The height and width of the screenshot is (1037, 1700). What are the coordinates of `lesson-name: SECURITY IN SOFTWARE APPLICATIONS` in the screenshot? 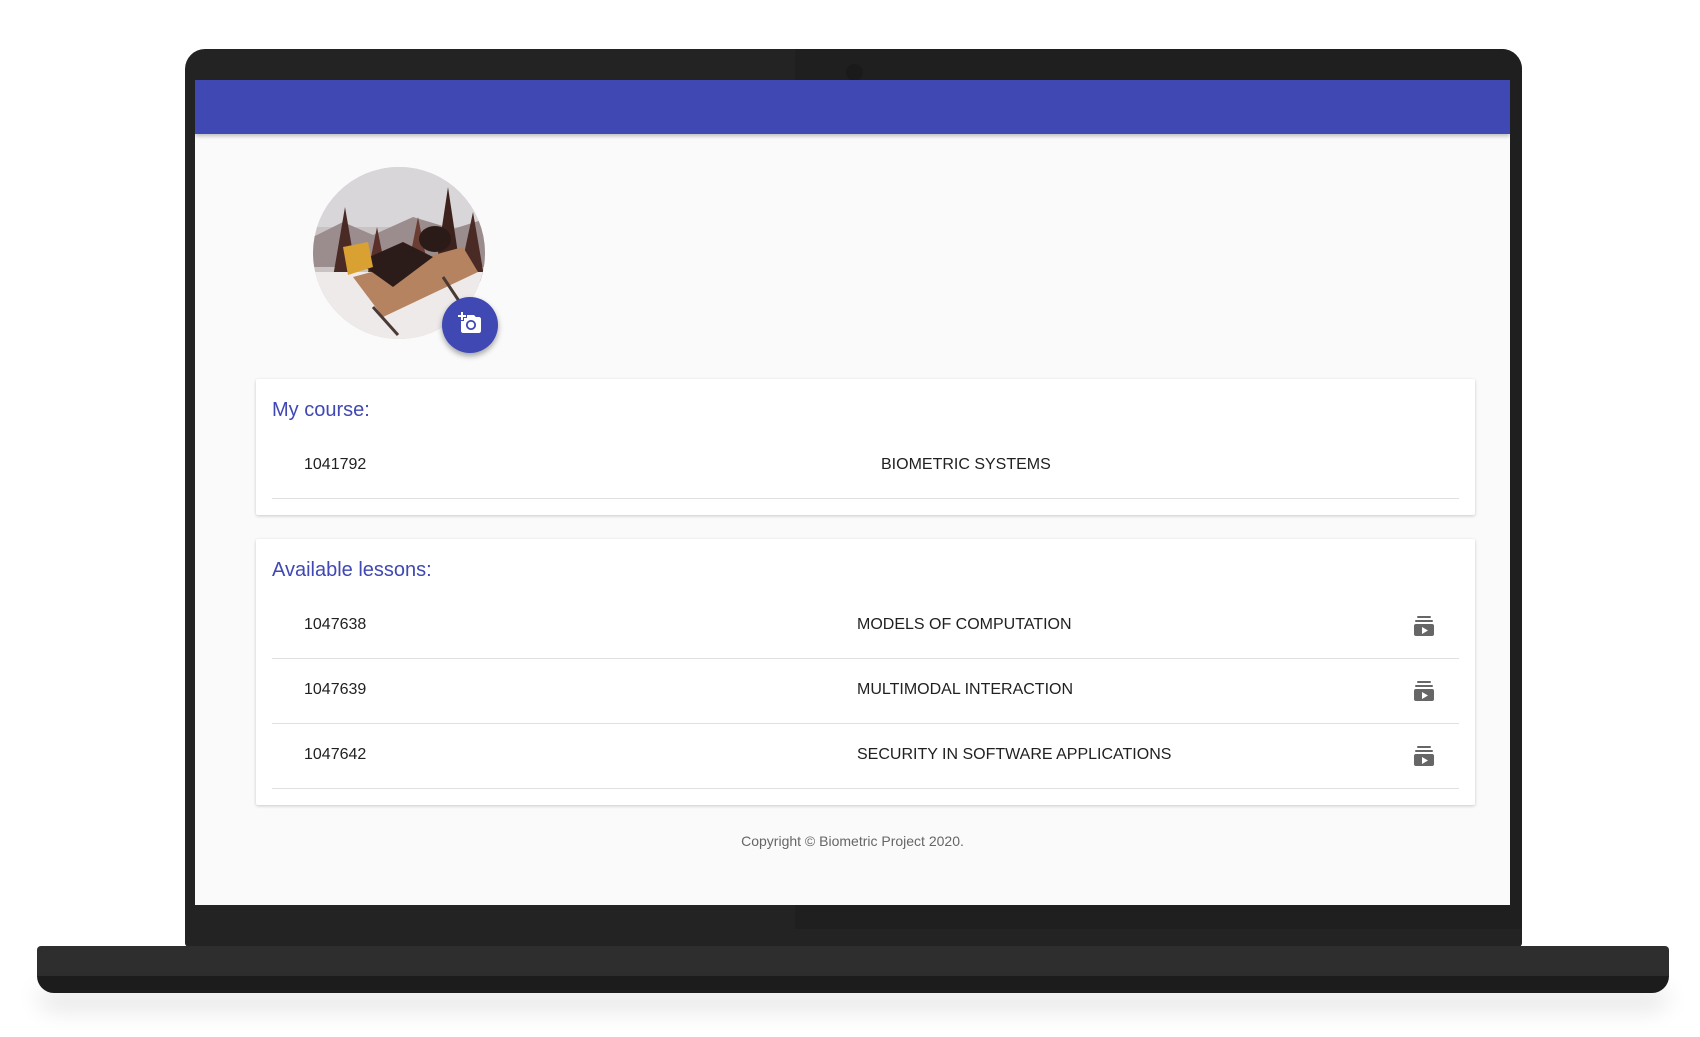 It's located at (1014, 754).